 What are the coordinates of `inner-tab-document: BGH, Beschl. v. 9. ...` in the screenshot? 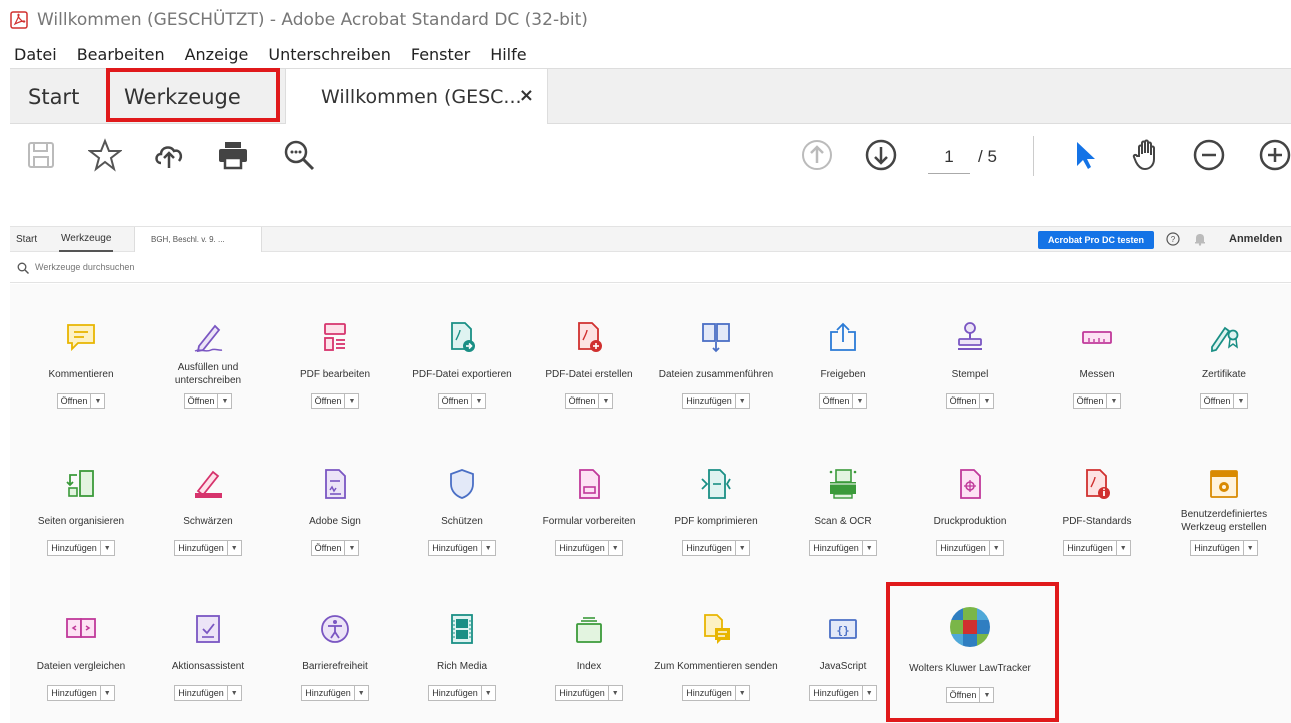 It's located at (198, 239).